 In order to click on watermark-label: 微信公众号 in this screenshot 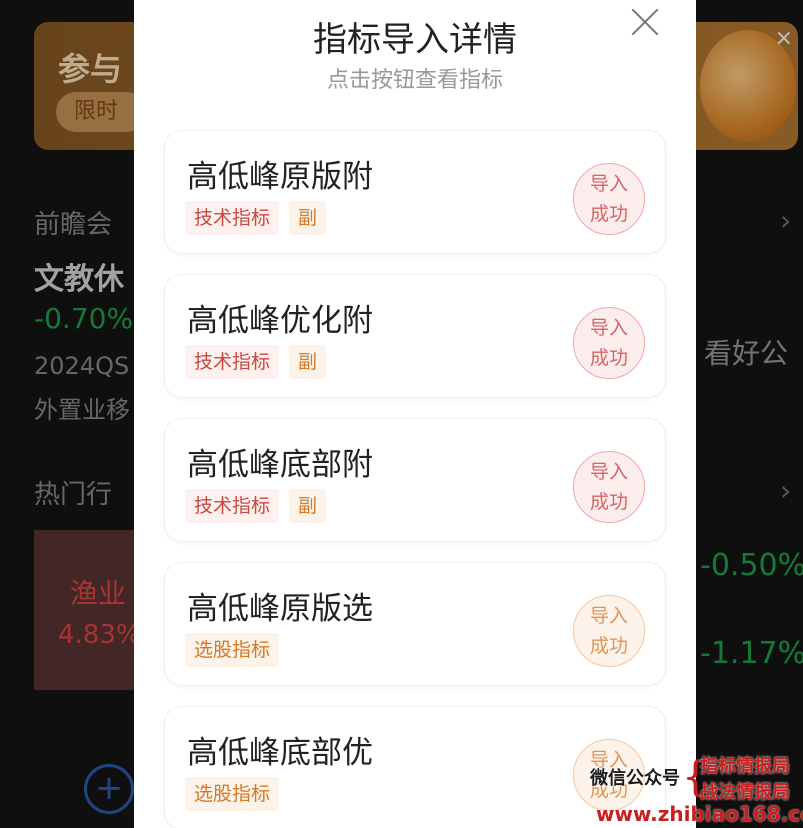, I will do `click(635, 778)`.